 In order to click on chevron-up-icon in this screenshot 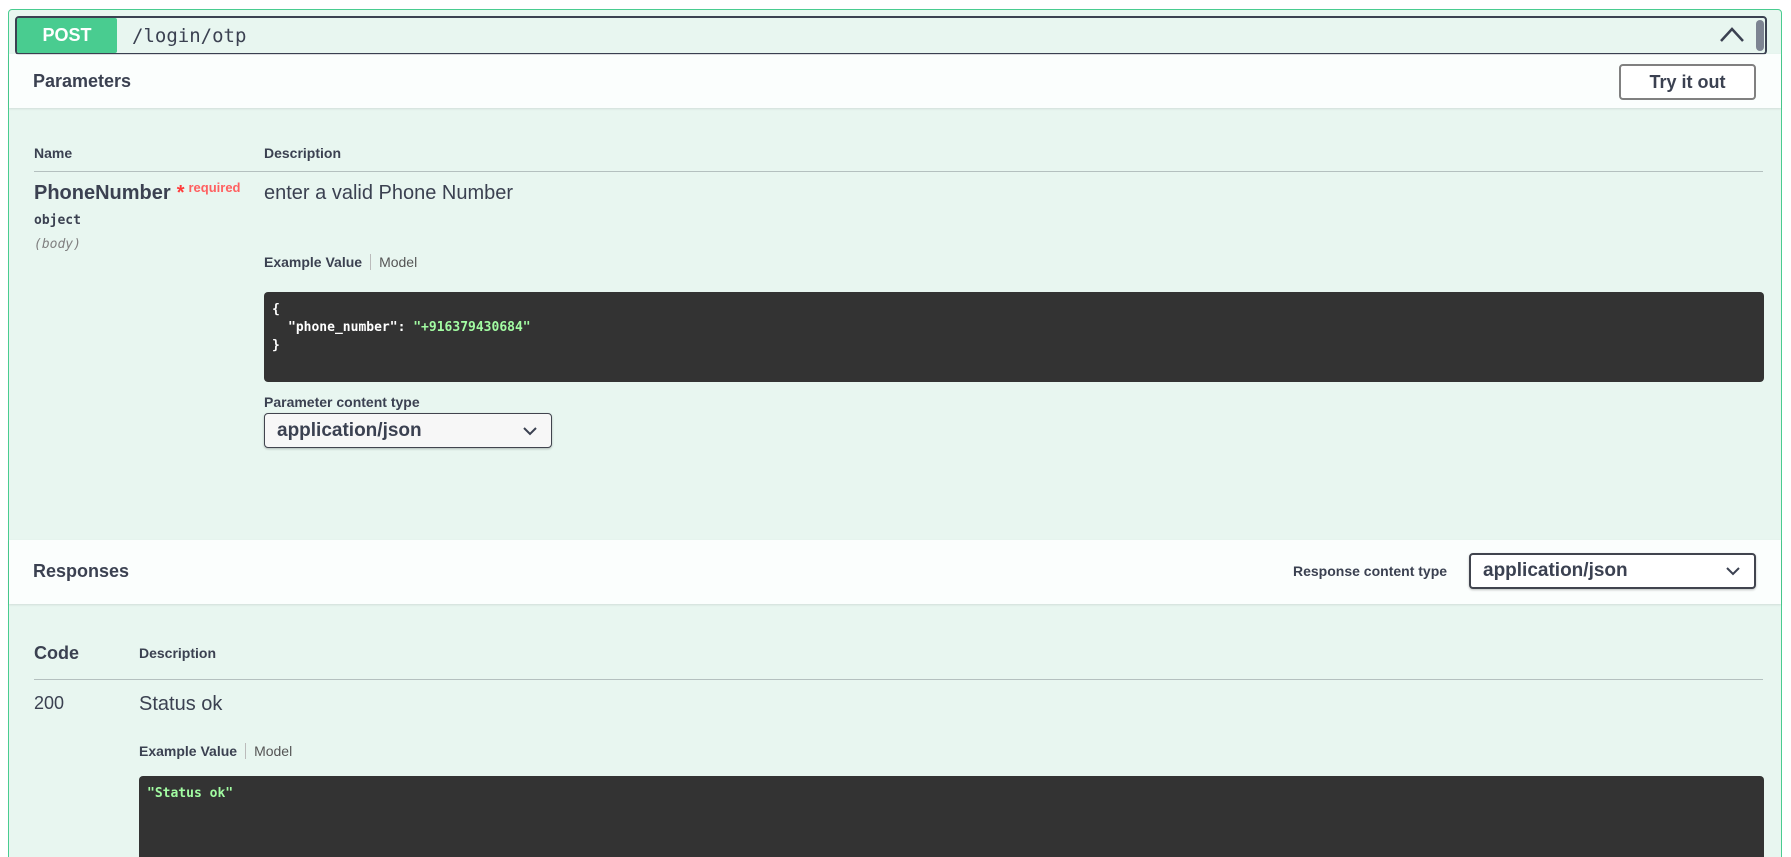, I will do `click(1732, 35)`.